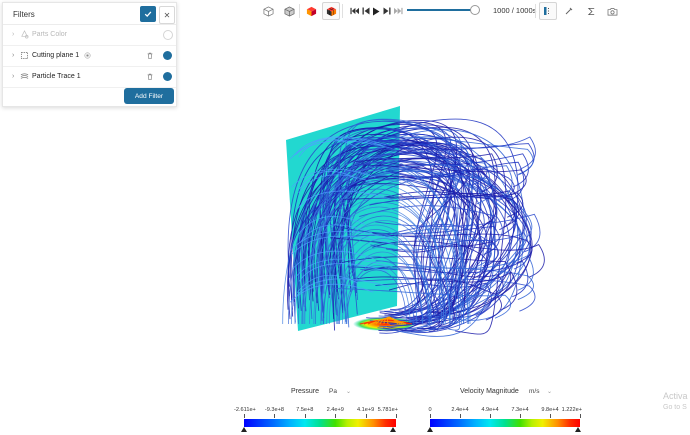 The width and height of the screenshot is (690, 435). Describe the element at coordinates (331, 11) in the screenshot. I see `mesh-cube-icon` at that location.